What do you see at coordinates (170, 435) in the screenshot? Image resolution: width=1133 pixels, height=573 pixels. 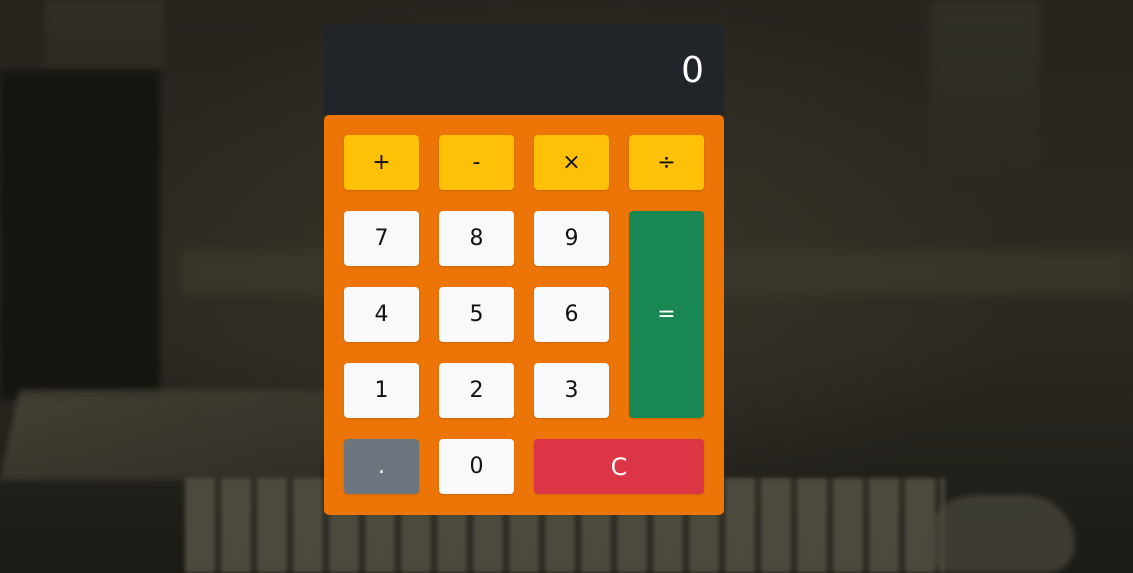 I see `background-laptop` at bounding box center [170, 435].